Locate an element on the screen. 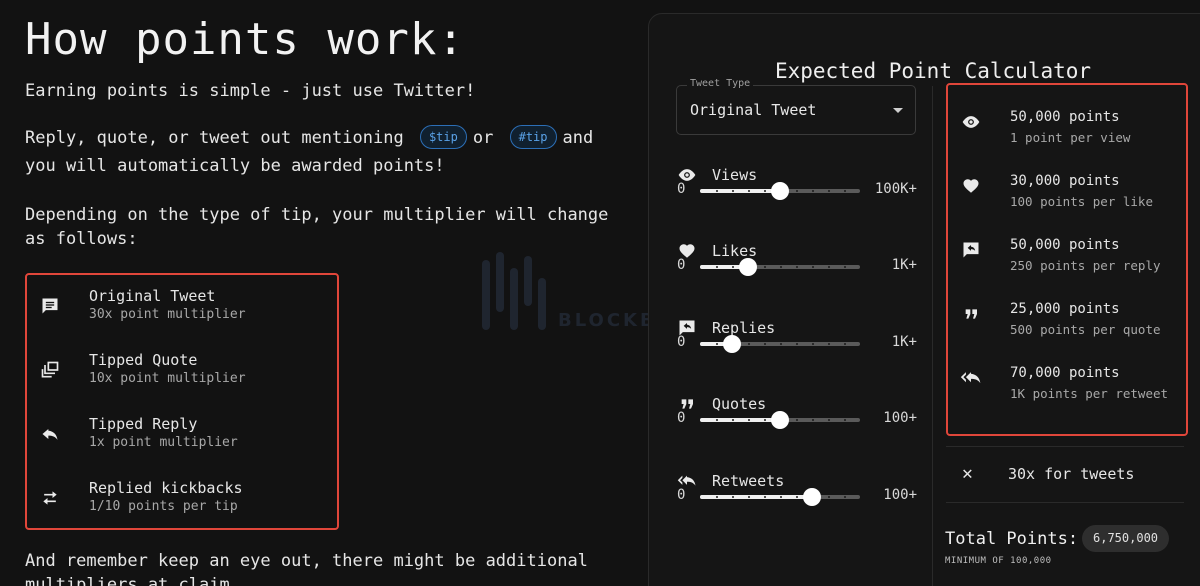 This screenshot has width=1200, height=586. breakdown-desc: 1 point per view is located at coordinates (1070, 137).